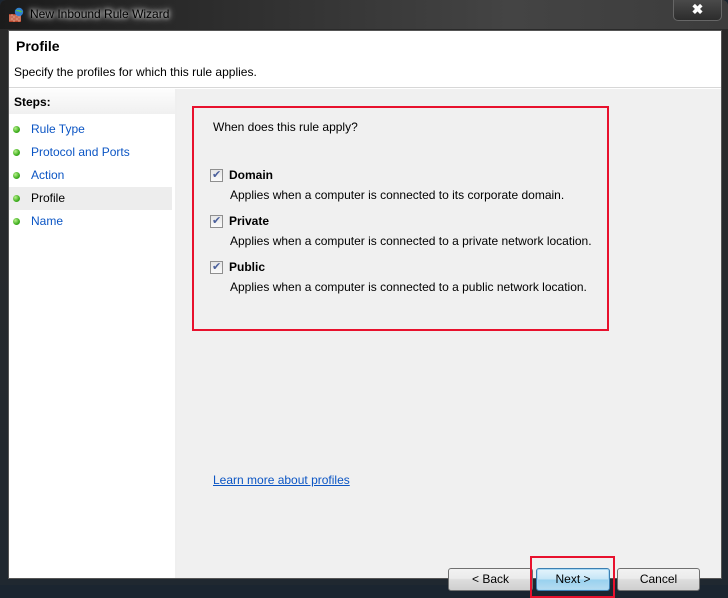 The height and width of the screenshot is (598, 728). What do you see at coordinates (90, 221) in the screenshot?
I see `step-name: Name` at bounding box center [90, 221].